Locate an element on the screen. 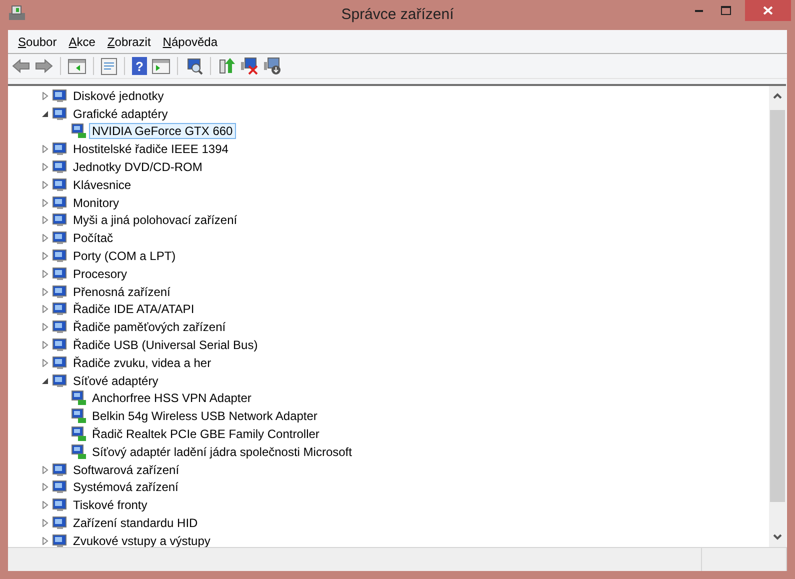 The height and width of the screenshot is (579, 795). tree-item: Hostitelské řadiče IEEE 1394 is located at coordinates (151, 149).